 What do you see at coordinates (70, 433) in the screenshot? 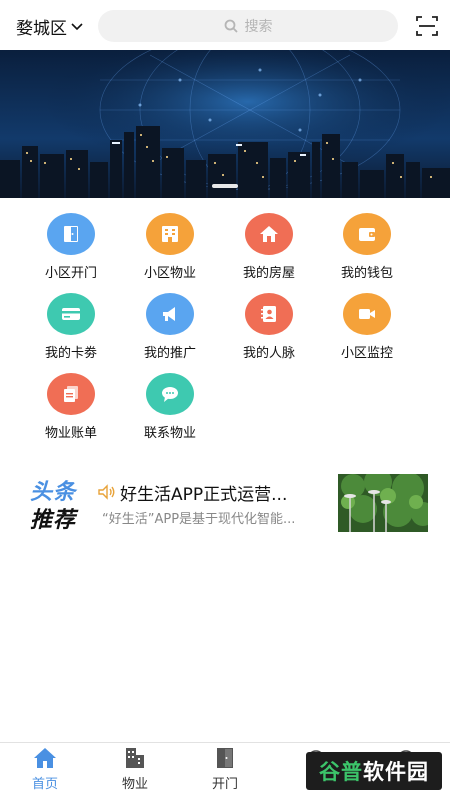
I see `grid-label: 物业账单` at bounding box center [70, 433].